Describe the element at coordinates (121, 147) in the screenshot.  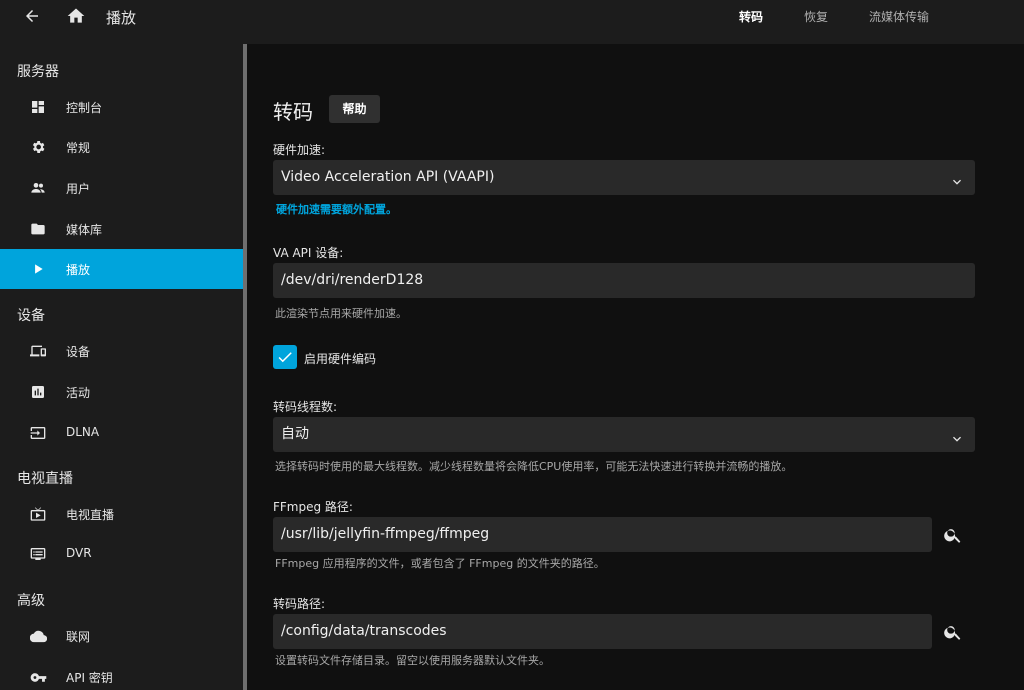
I see `sidebar-item-general: 常规` at that location.